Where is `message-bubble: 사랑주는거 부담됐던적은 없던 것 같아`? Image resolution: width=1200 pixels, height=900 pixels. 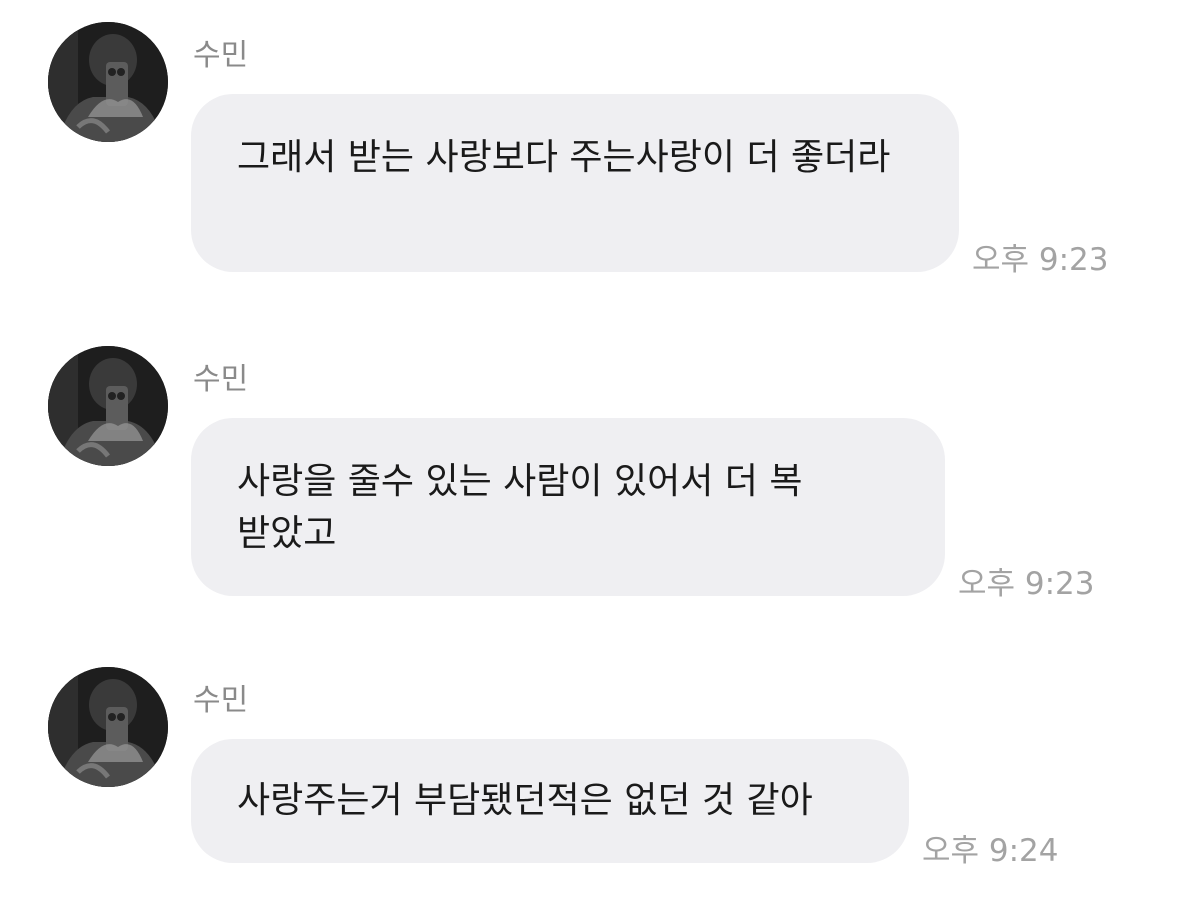 message-bubble: 사랑주는거 부담됐던적은 없던 것 같아 is located at coordinates (550, 801).